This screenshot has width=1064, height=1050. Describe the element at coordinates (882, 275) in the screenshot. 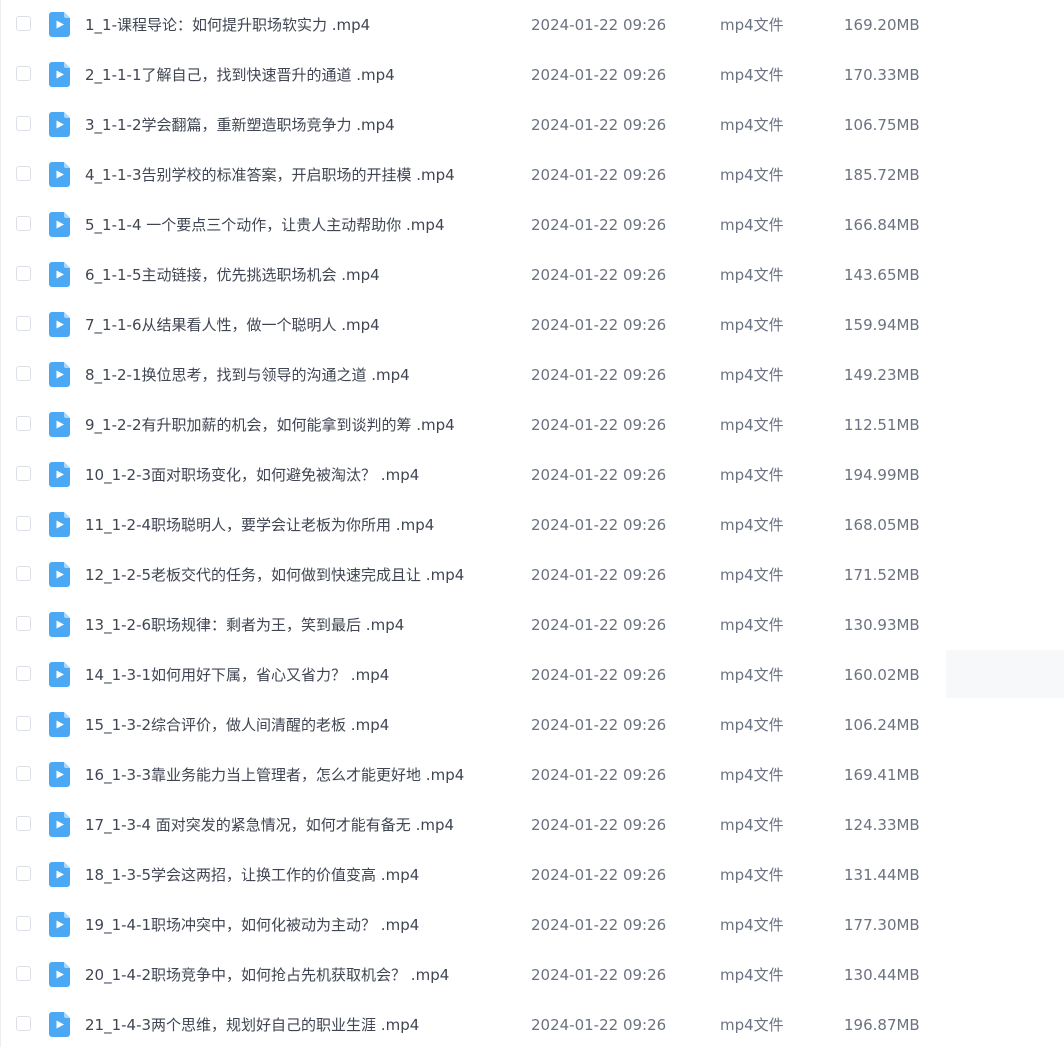

I see `file-size: 143.65MB` at that location.